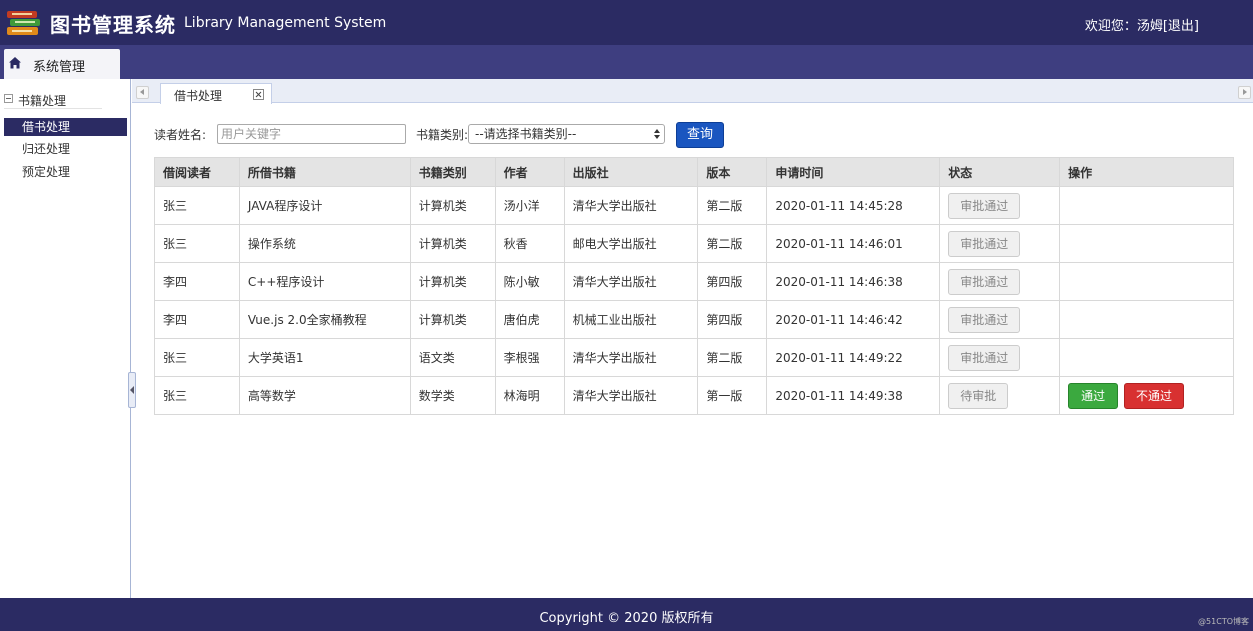 This screenshot has height=631, width=1253. I want to click on tab-strip: 借书处理, so click(692, 91).